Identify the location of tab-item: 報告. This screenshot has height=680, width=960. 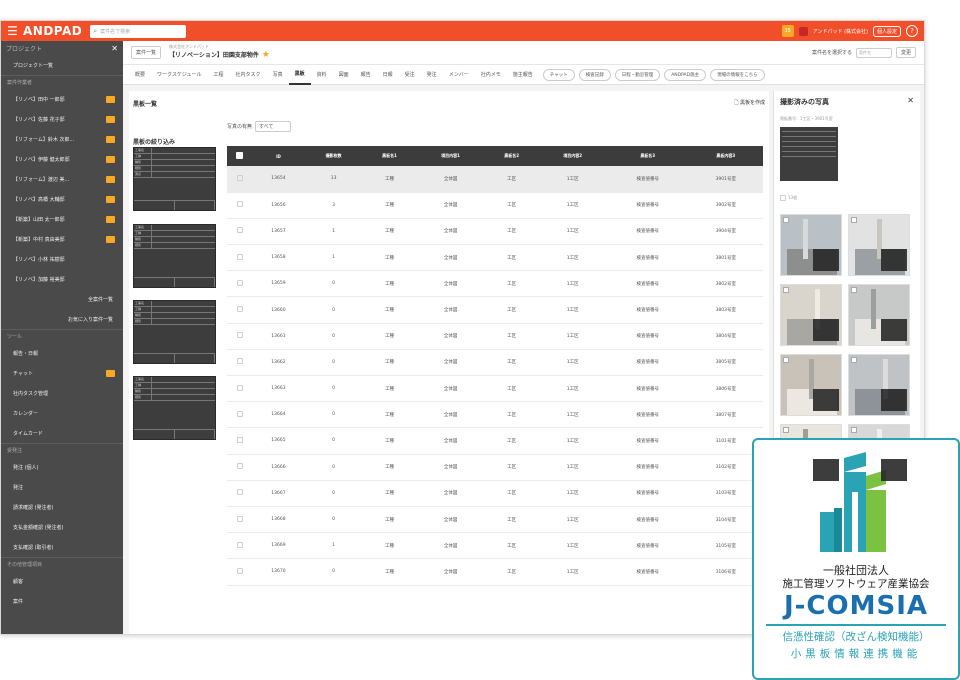
(366, 75).